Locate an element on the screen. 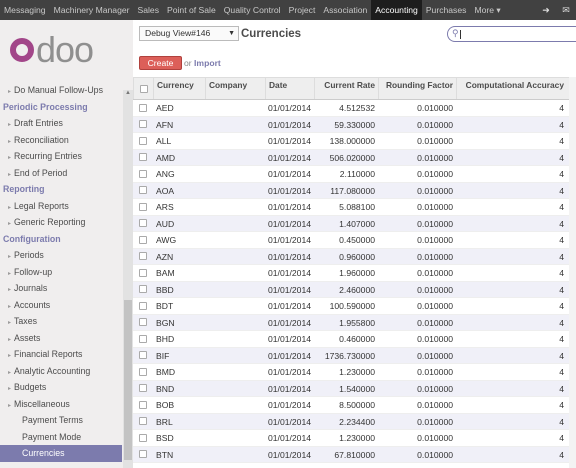 This screenshot has width=576, height=468. table-row: BBD 01/01/2014 2.460000 0.010000 4 is located at coordinates (354, 289).